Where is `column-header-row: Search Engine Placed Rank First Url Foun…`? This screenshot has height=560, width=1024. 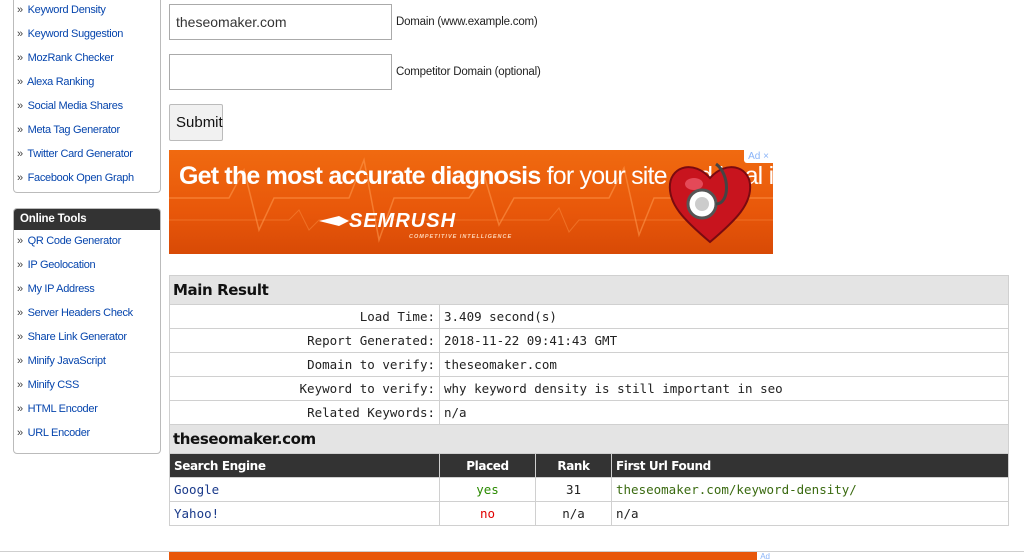 column-header-row: Search Engine Placed Rank First Url Foun… is located at coordinates (589, 465).